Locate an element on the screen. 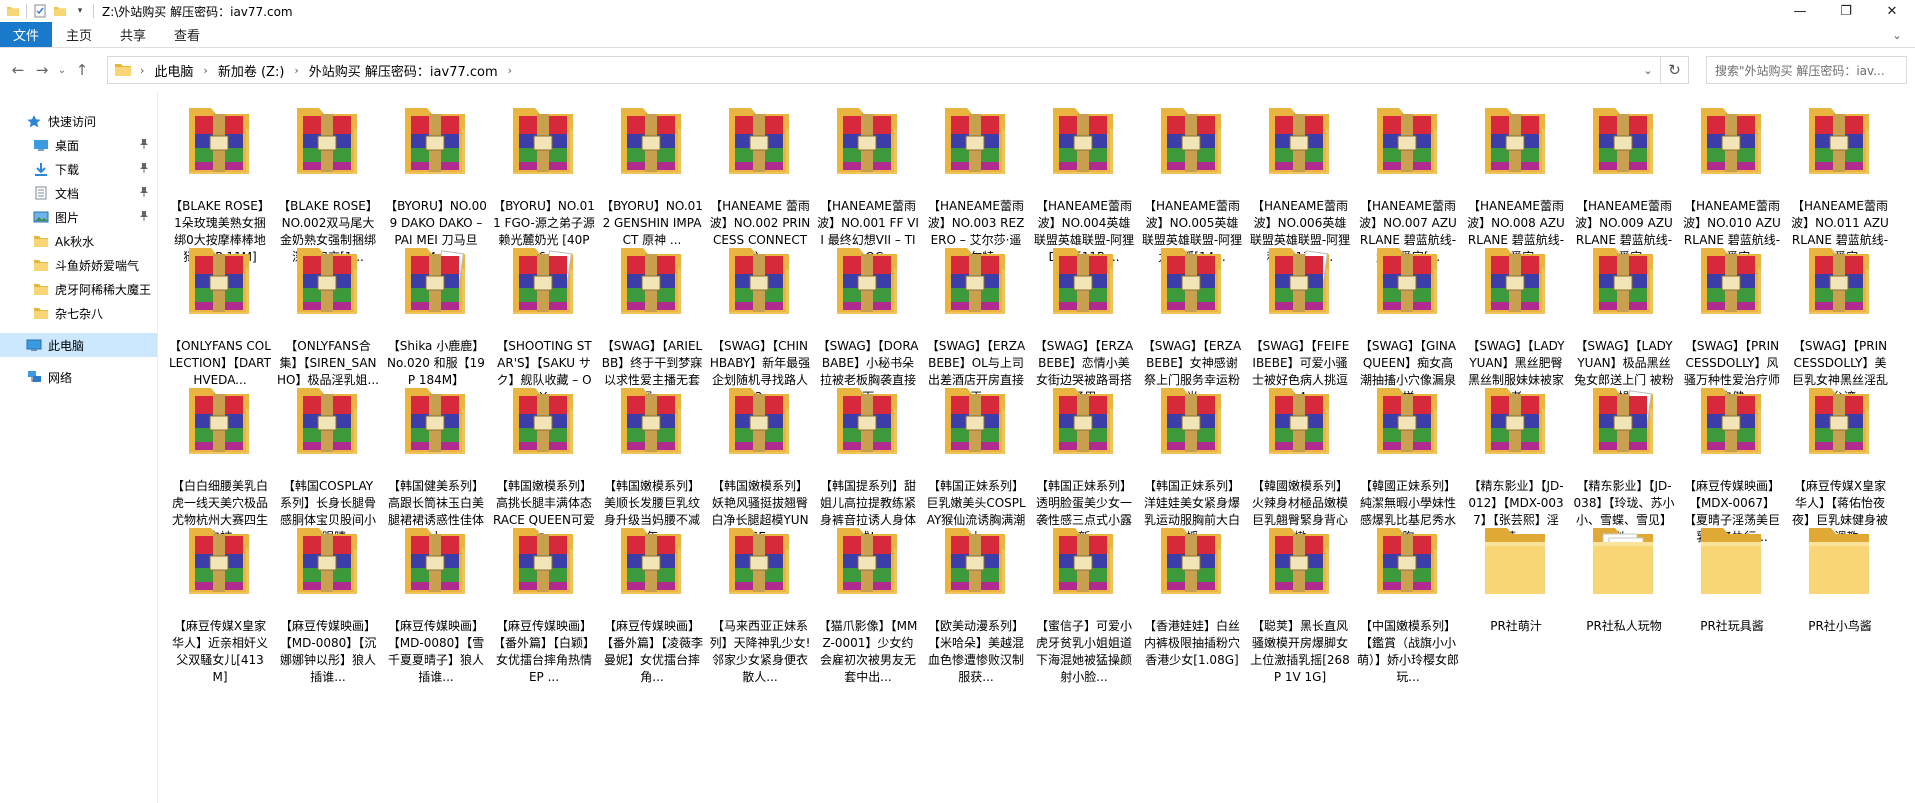 Image resolution: width=1915 pixels, height=803 pixels. sidebar-item-label: 虎牙阿稀稀大魔王 is located at coordinates (103, 289).